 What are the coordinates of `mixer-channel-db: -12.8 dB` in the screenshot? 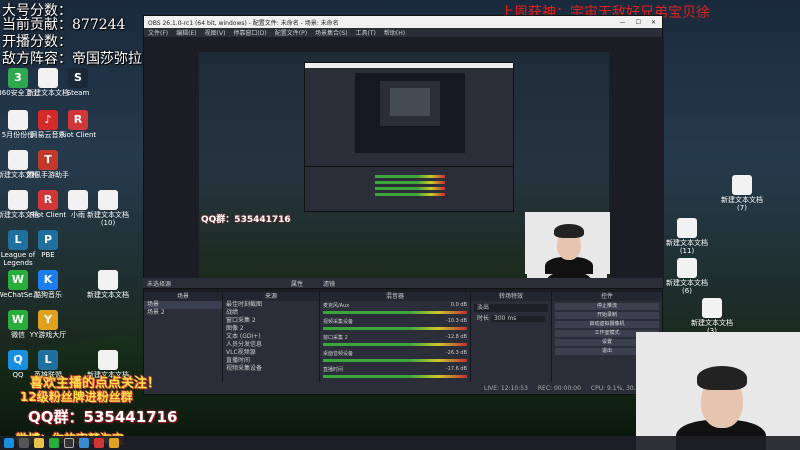 It's located at (456, 337).